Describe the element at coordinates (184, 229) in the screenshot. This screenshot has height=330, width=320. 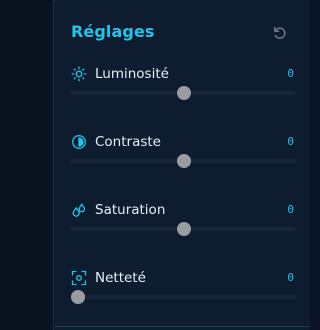
I see `saturation-slider-thumb` at that location.